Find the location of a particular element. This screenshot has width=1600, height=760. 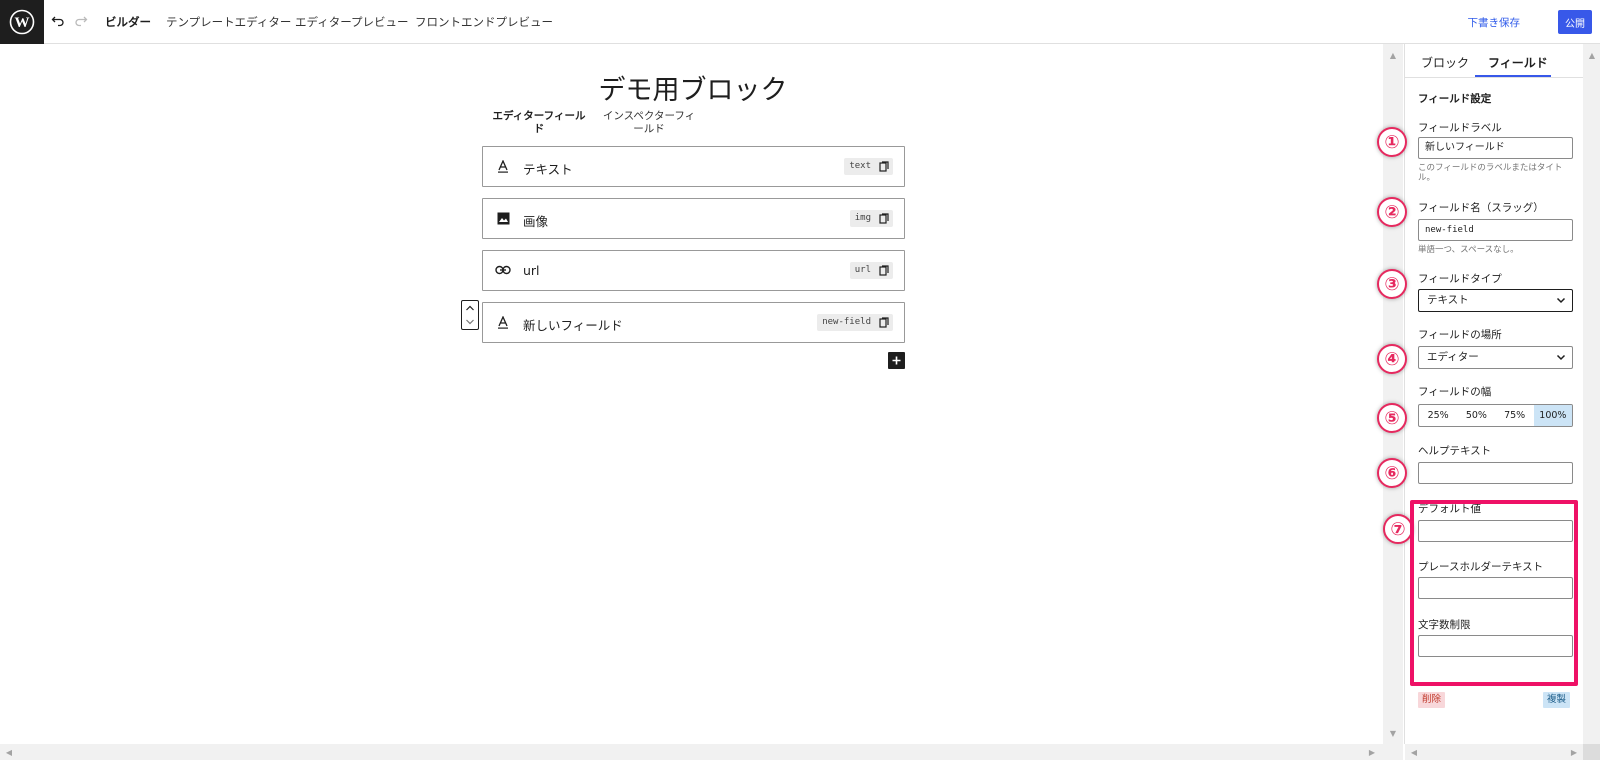

field-type-label: フィールドタイプ is located at coordinates (1460, 279).